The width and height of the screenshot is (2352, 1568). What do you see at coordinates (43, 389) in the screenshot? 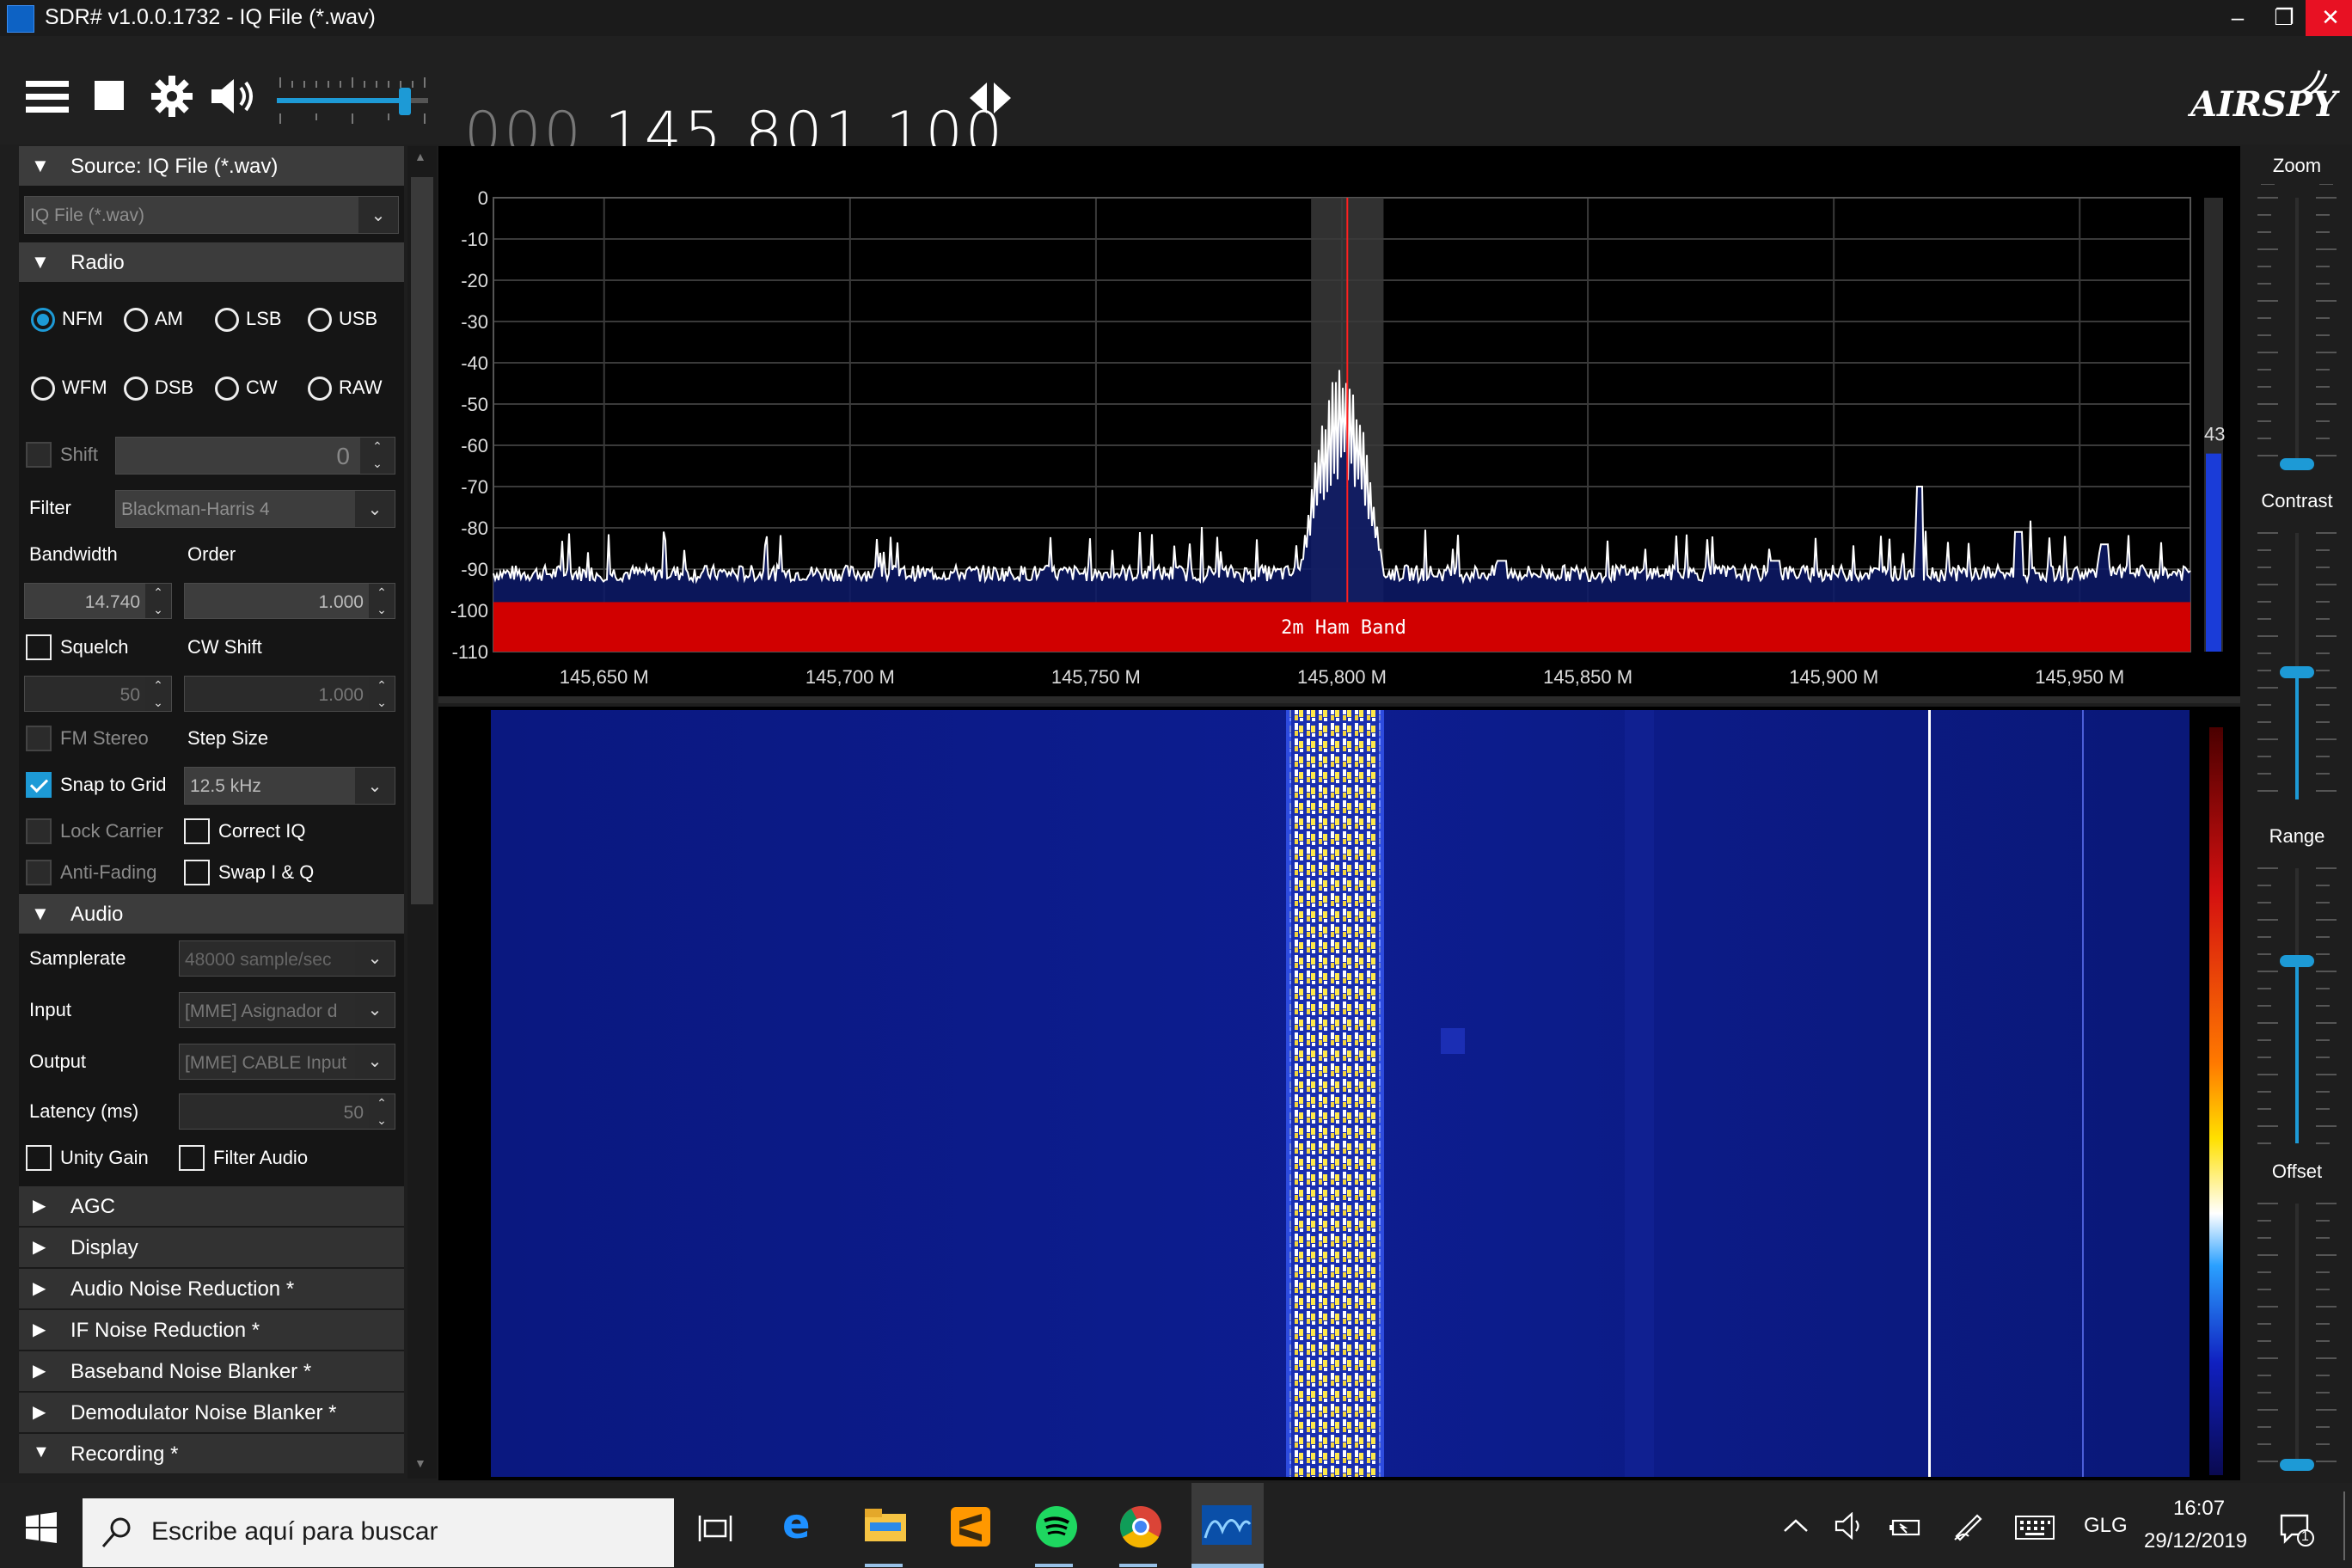
I see `mode-radio-wfm` at bounding box center [43, 389].